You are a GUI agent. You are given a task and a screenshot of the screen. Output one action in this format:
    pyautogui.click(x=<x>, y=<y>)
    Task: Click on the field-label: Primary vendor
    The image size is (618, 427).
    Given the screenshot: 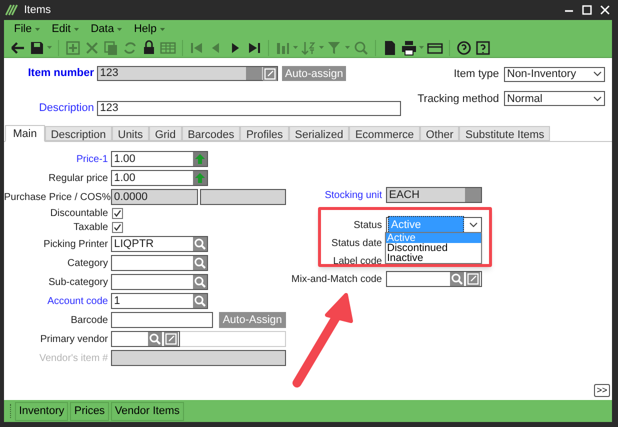 What is the action you would take?
    pyautogui.click(x=73, y=339)
    